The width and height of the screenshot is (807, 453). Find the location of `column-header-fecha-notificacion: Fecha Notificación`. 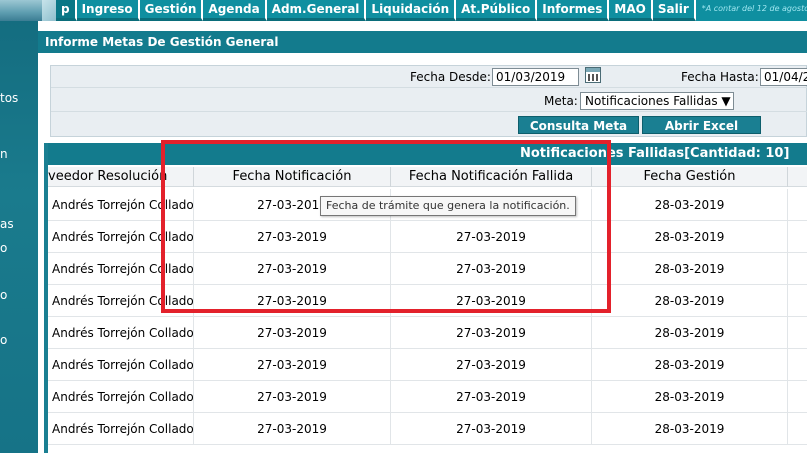

column-header-fecha-notificacion: Fecha Notificación is located at coordinates (292, 177).